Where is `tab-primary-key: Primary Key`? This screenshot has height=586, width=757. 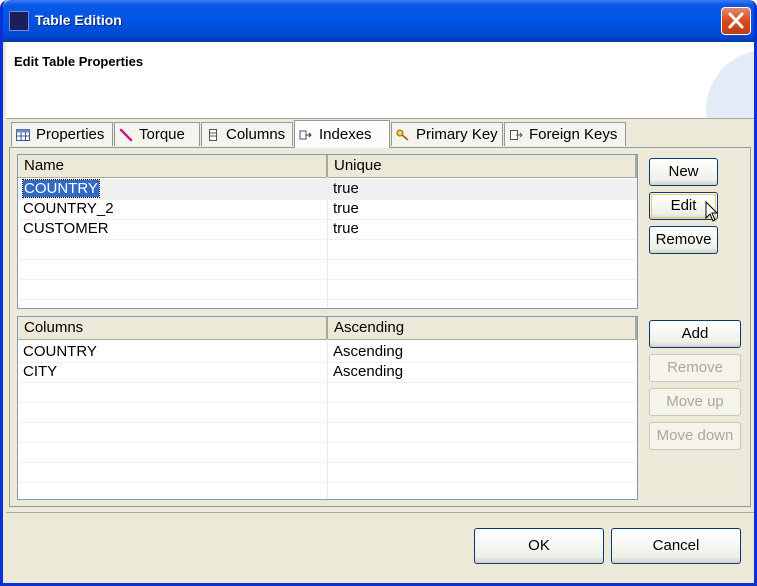 tab-primary-key: Primary Key is located at coordinates (447, 134).